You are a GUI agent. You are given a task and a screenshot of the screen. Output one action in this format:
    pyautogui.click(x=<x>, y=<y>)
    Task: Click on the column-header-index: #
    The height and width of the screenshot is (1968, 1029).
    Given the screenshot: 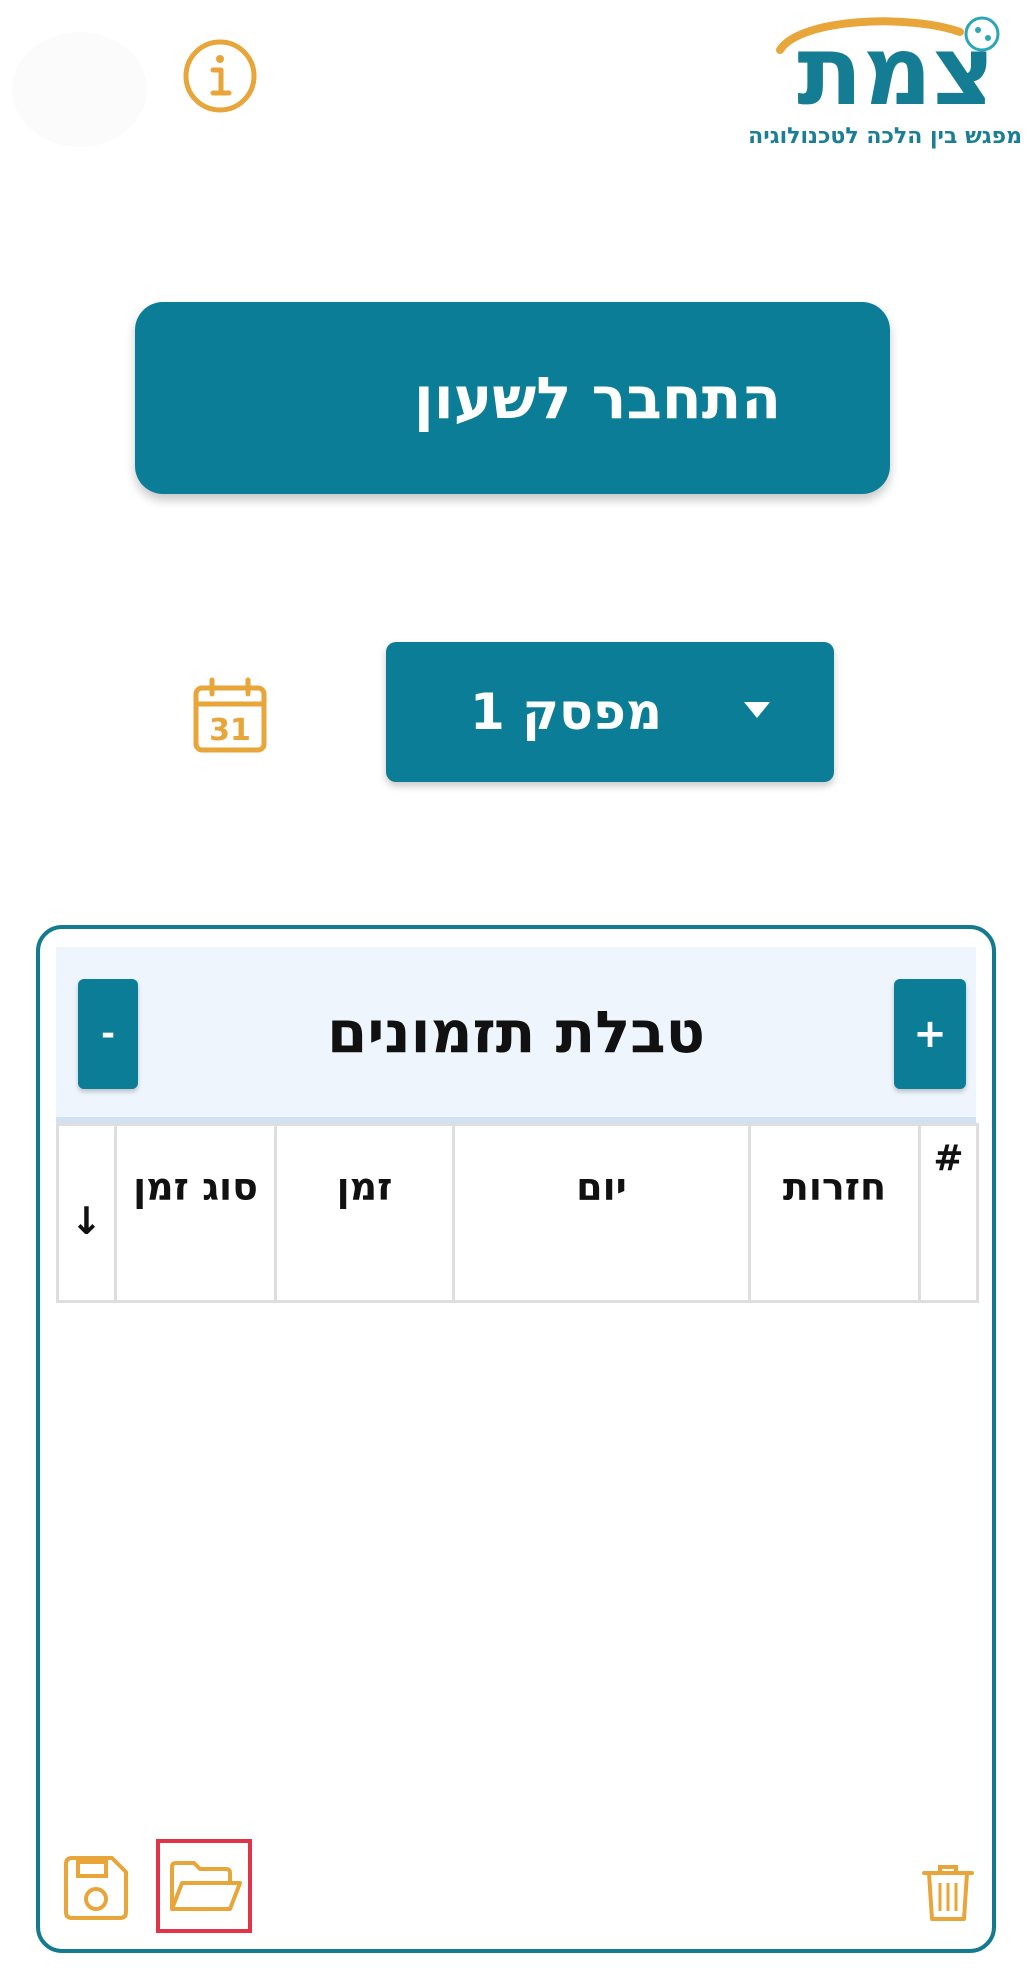 What is the action you would take?
    pyautogui.click(x=948, y=1213)
    